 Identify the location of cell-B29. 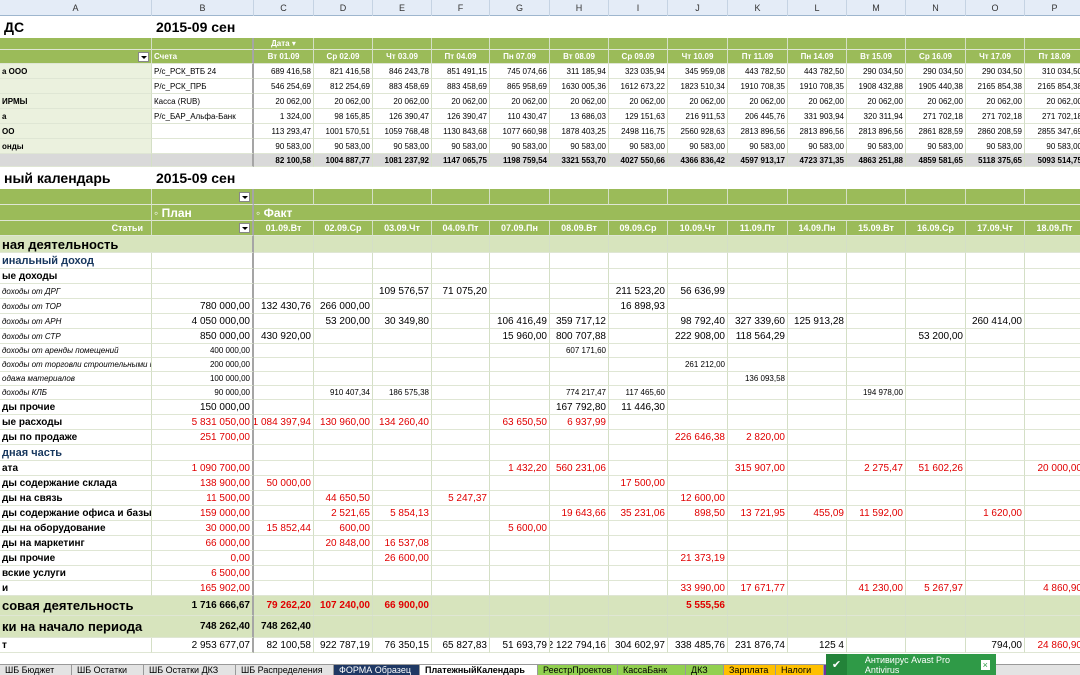
(203, 453).